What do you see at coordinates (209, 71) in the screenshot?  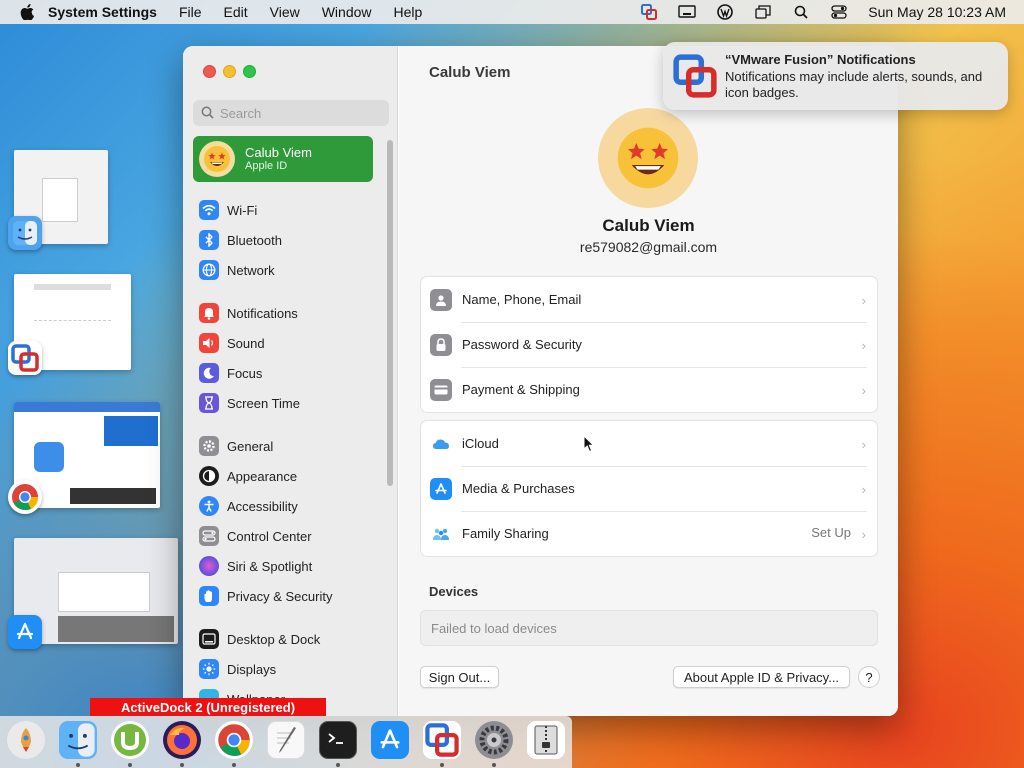 I see `close-button` at bounding box center [209, 71].